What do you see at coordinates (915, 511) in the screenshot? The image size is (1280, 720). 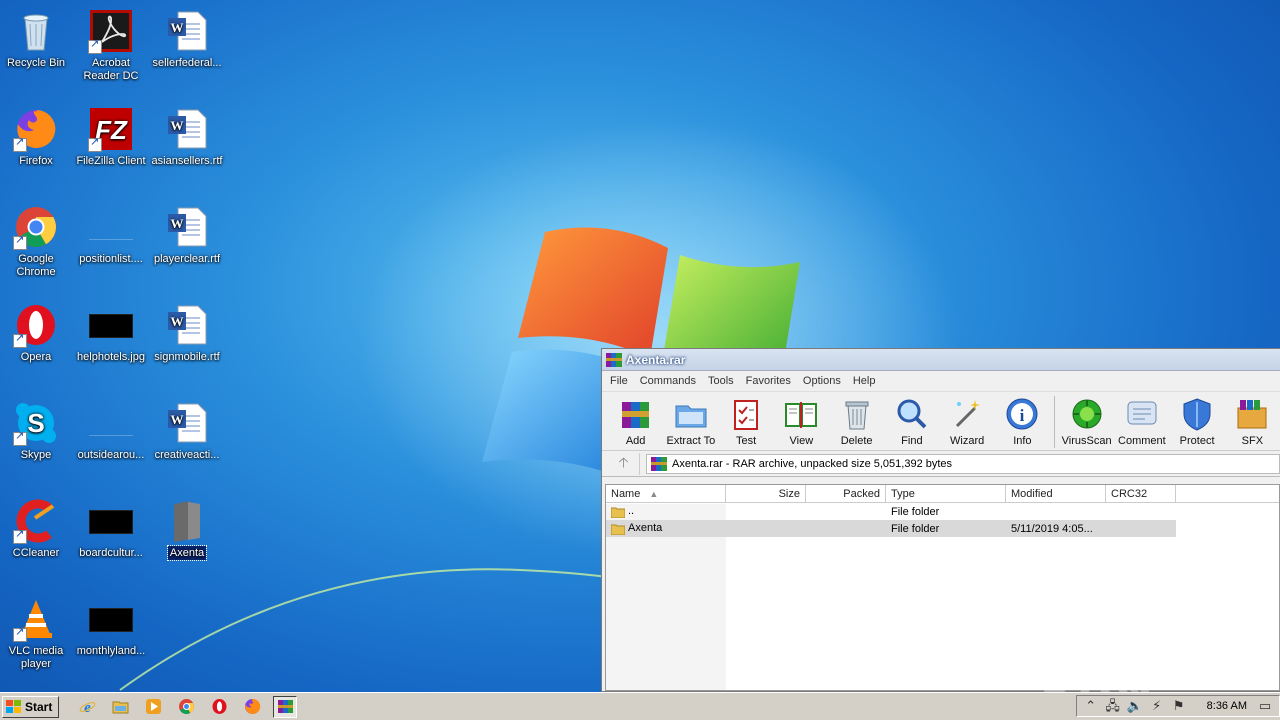 I see `row-type: File folder` at bounding box center [915, 511].